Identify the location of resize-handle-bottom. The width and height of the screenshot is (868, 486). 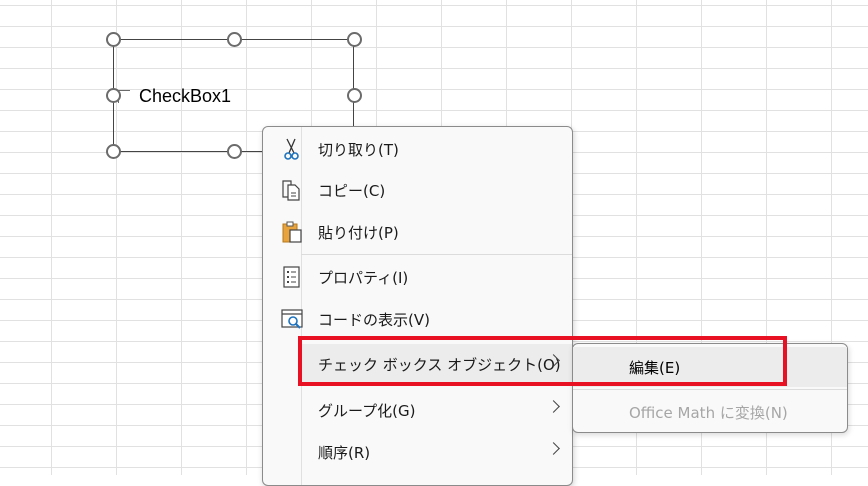
(234, 151).